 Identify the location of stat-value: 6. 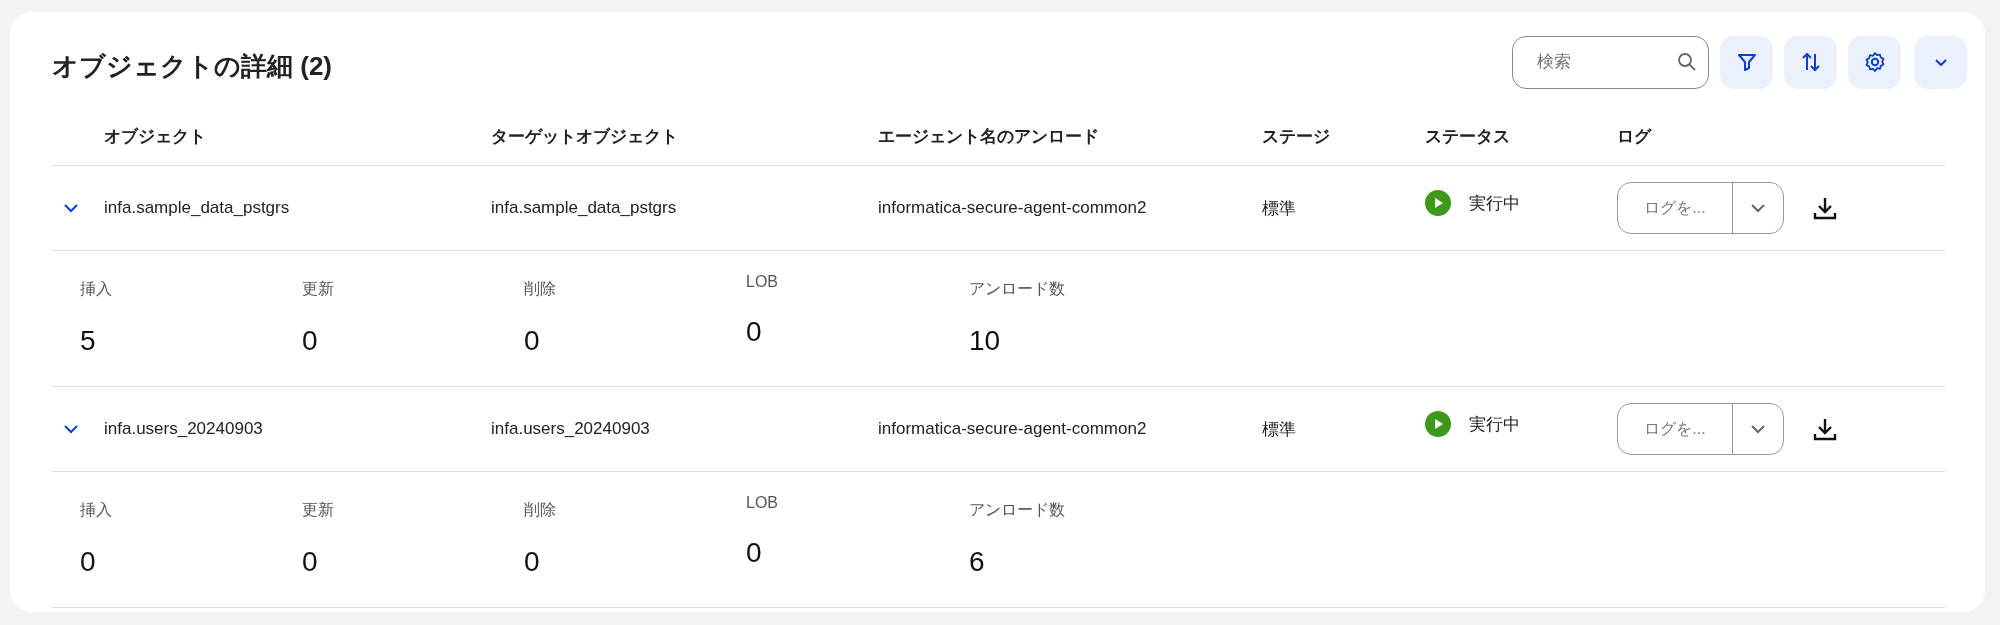
(977, 562).